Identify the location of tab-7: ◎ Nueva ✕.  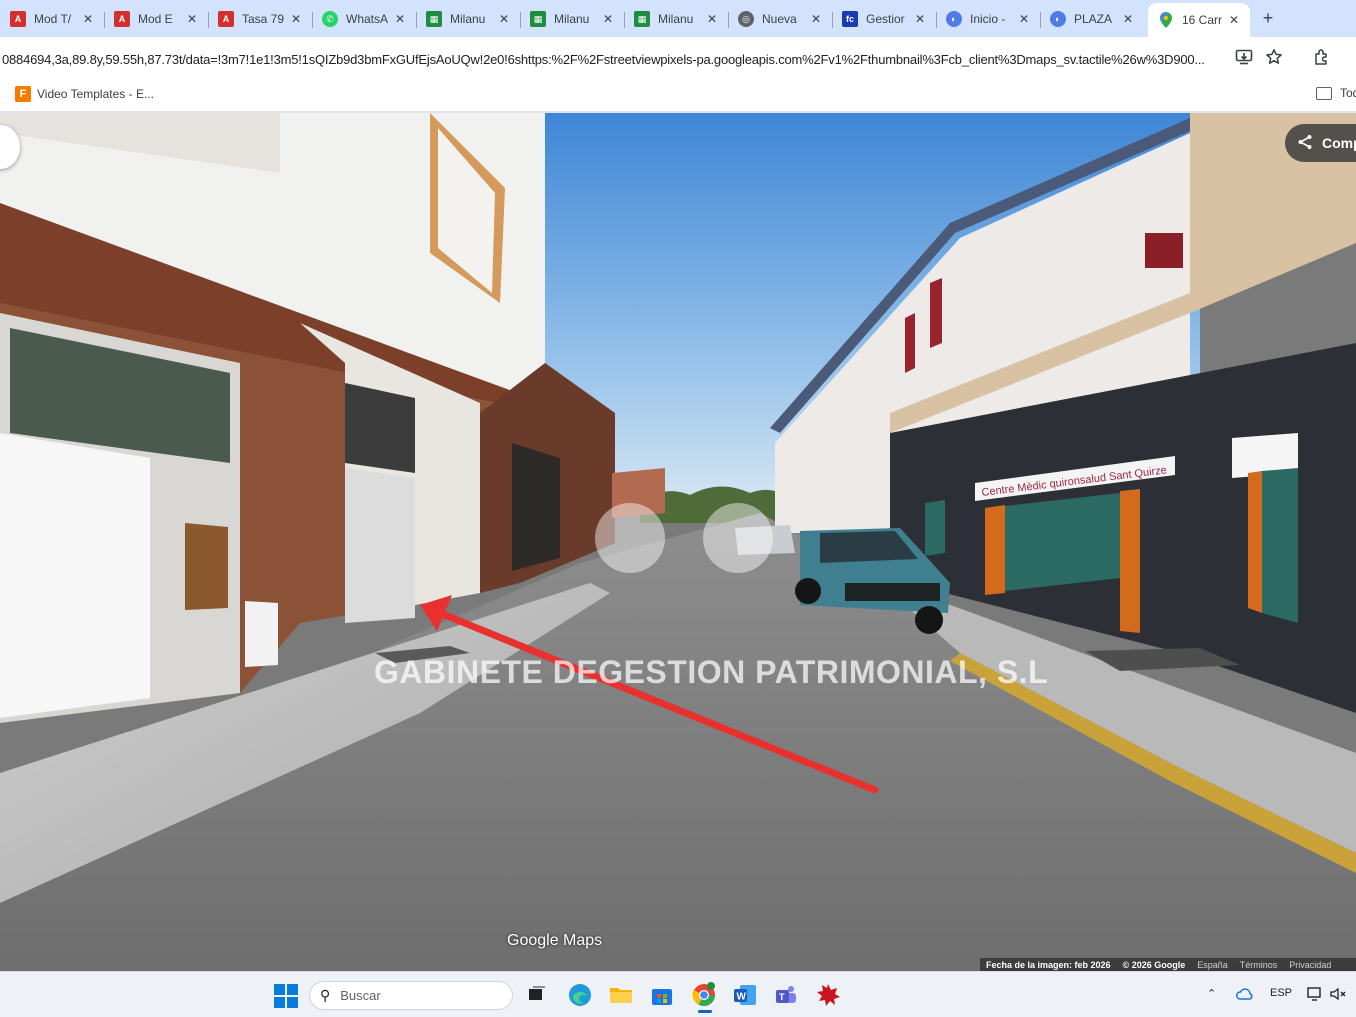
(780, 19).